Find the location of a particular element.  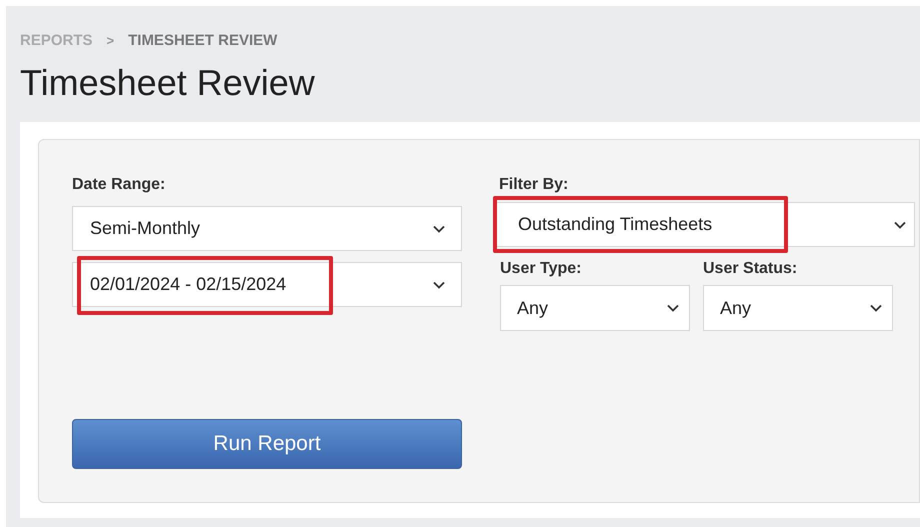

field-label: User Type: is located at coordinates (541, 268).